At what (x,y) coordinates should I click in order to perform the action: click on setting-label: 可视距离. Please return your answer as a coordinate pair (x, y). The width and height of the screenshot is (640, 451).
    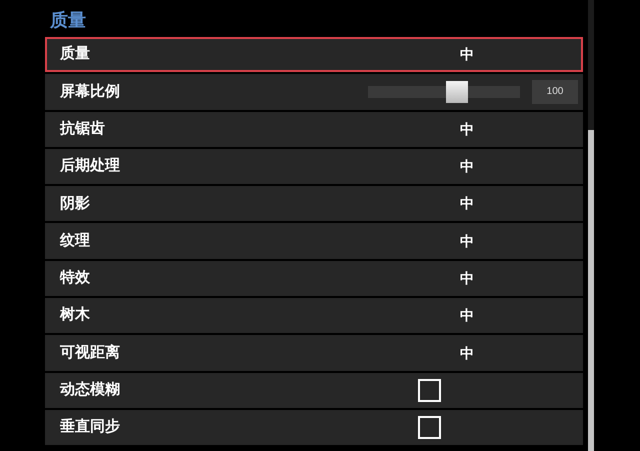
    Looking at the image, I should click on (90, 352).